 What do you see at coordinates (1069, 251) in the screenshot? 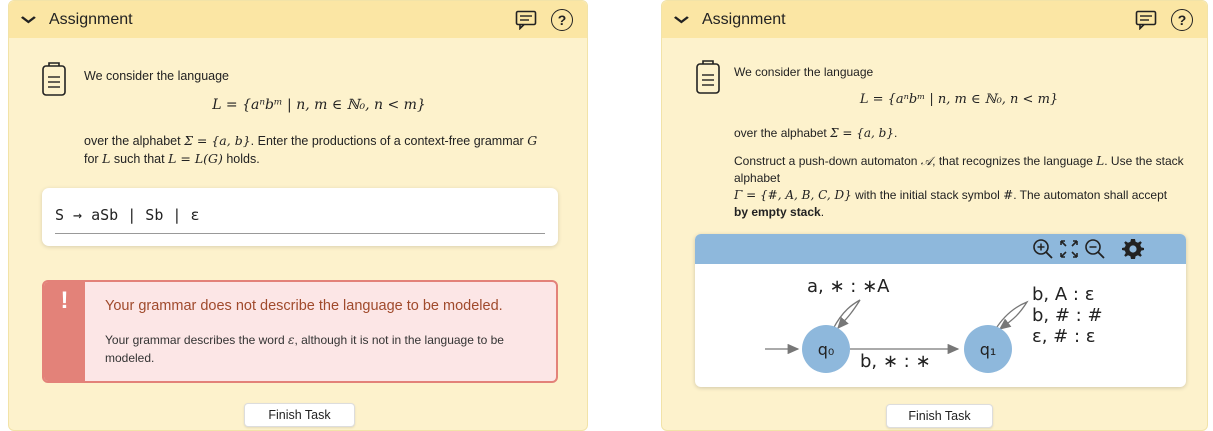
I see `fit-view-icon` at bounding box center [1069, 251].